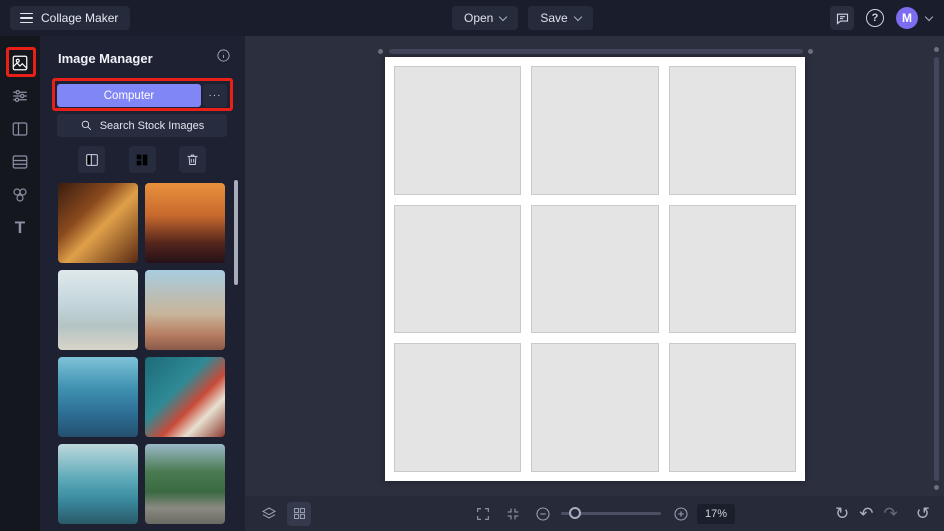  I want to click on layout-rows-icon, so click(20, 161).